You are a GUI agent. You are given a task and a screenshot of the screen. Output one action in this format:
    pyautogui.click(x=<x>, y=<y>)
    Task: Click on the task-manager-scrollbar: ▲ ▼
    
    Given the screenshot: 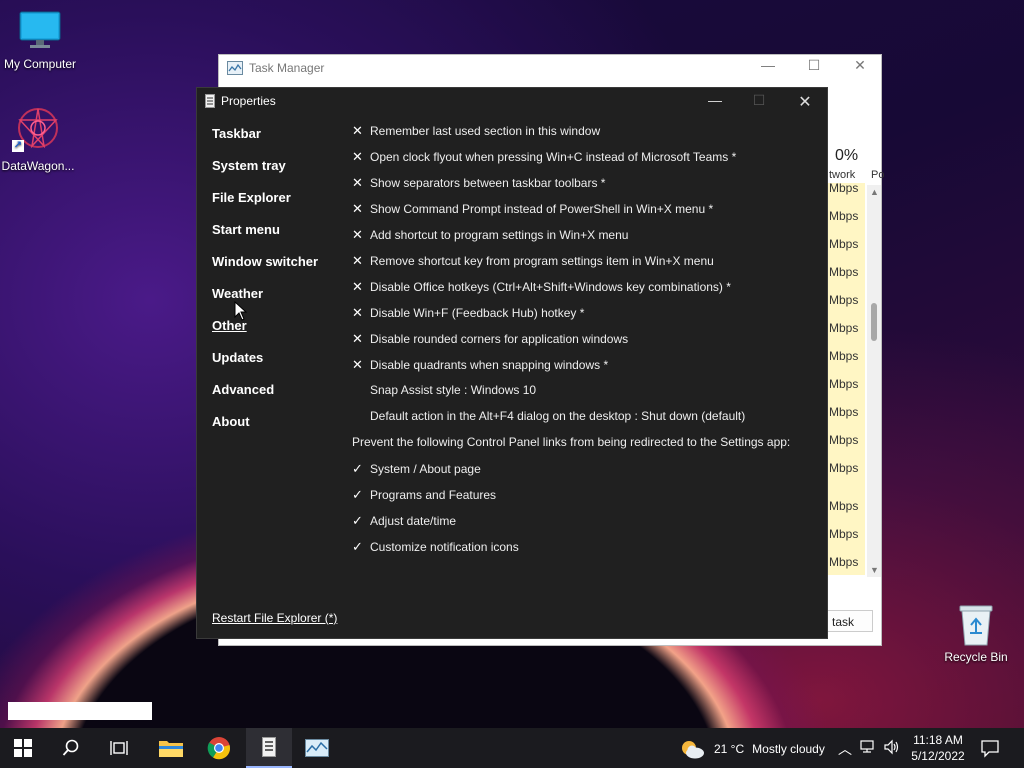 What is the action you would take?
    pyautogui.click(x=874, y=381)
    